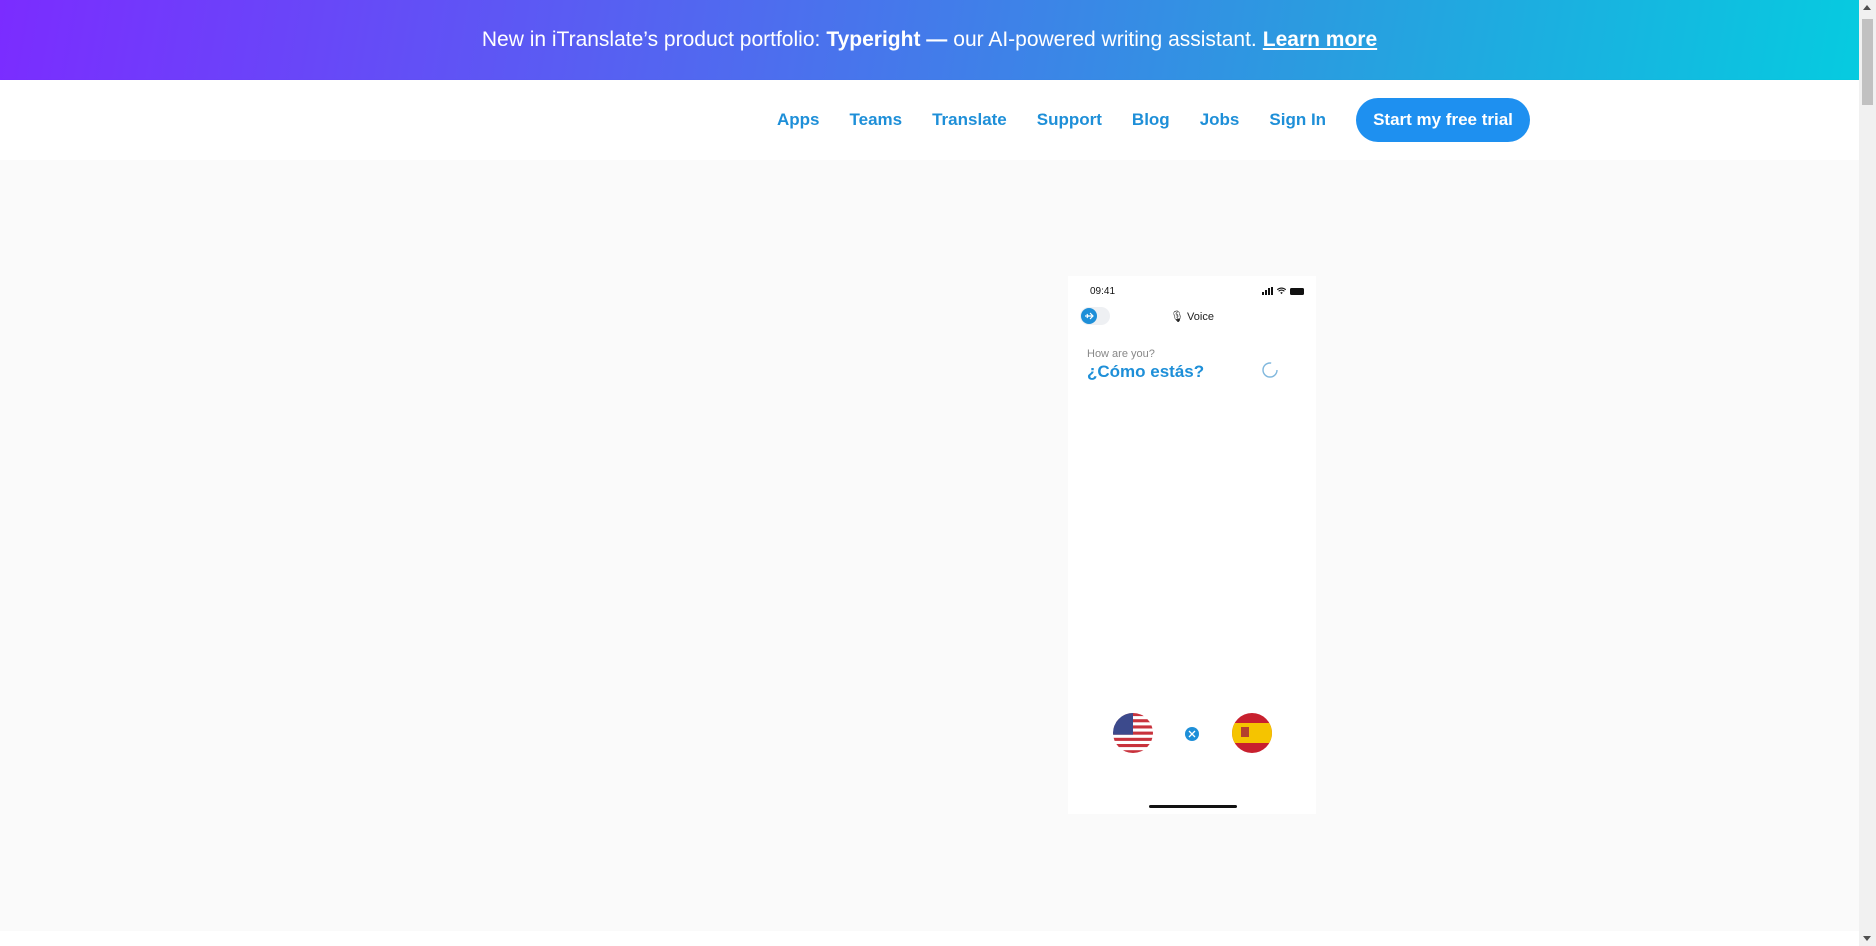  Describe the element at coordinates (1192, 545) in the screenshot. I see `phone-mockup: 09:41 🎙 Voice How are you? ¿Cómo estás?` at that location.